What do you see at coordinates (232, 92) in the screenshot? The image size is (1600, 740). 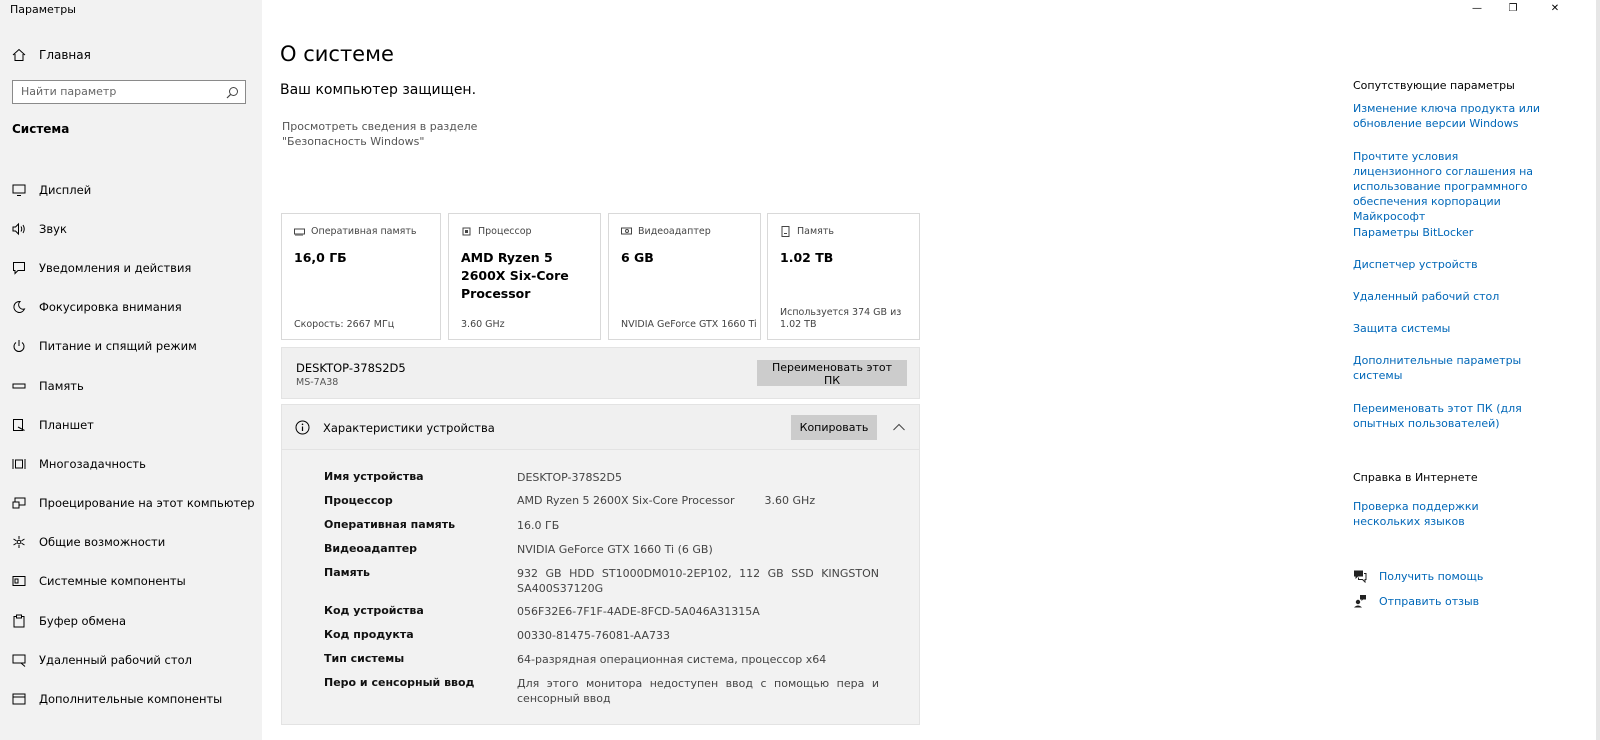 I see `search-icon` at bounding box center [232, 92].